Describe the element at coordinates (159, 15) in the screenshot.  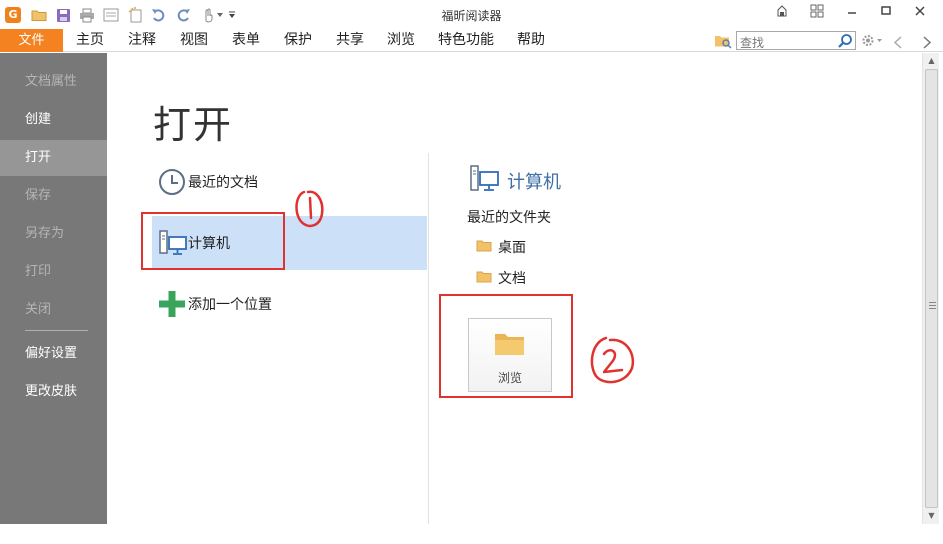
I see `undo-icon` at that location.